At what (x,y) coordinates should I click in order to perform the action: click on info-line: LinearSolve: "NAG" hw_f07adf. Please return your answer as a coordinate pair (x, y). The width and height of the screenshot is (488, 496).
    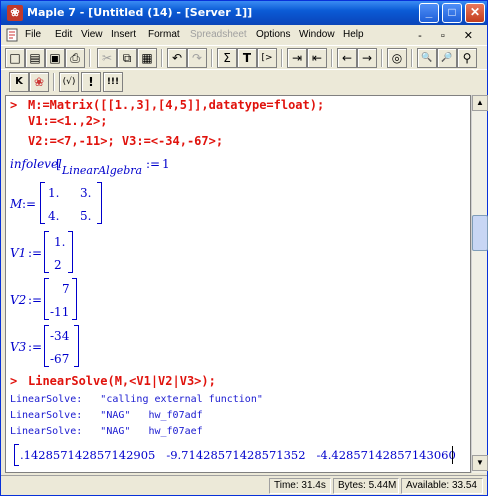
    Looking at the image, I should click on (106, 415).